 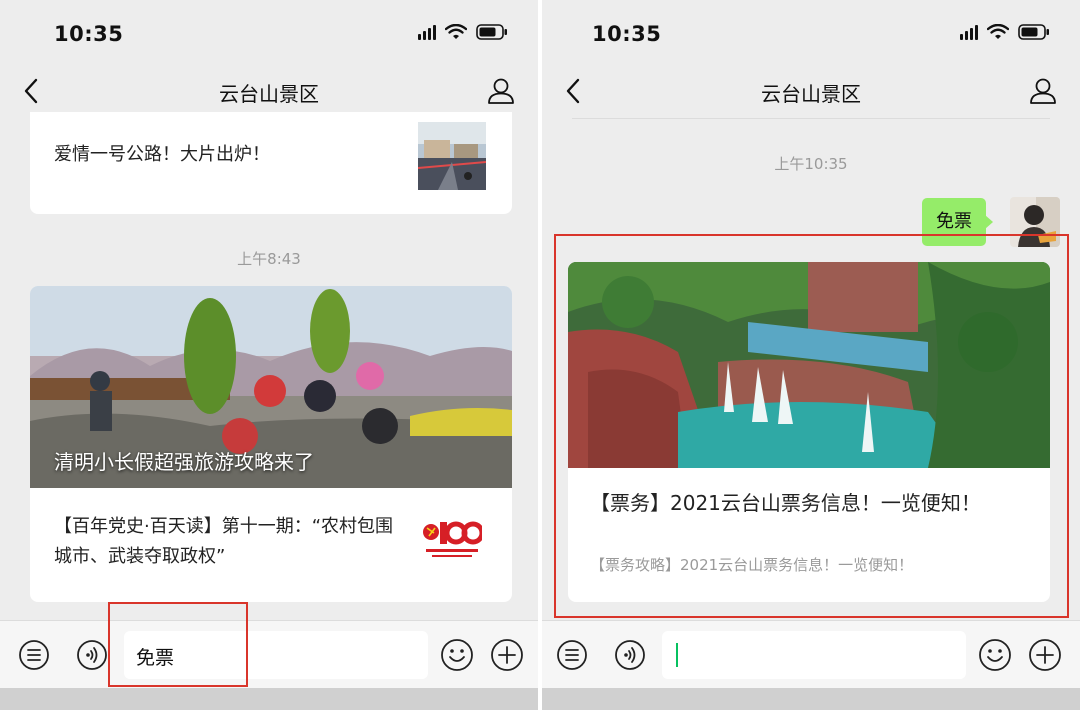 What do you see at coordinates (677, 655) in the screenshot?
I see `text-cursor` at bounding box center [677, 655].